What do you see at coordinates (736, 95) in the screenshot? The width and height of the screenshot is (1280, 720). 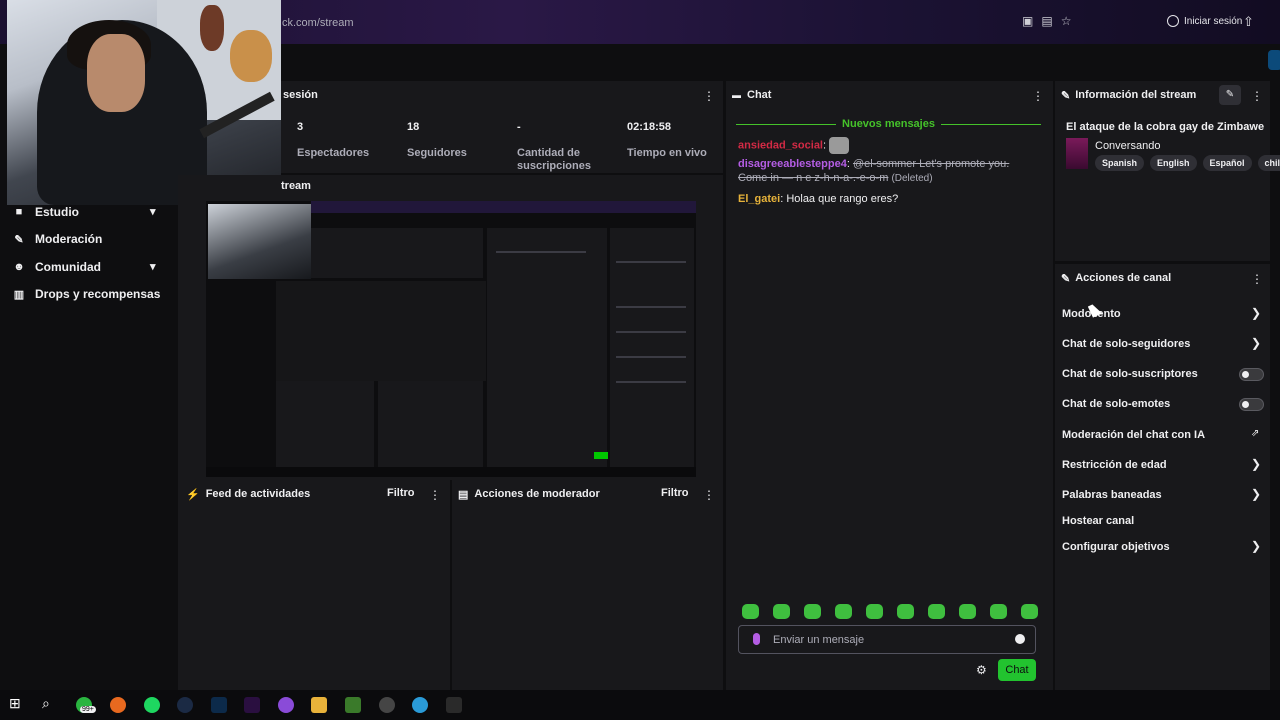 I see `chat-bubble-icon: ▬` at bounding box center [736, 95].